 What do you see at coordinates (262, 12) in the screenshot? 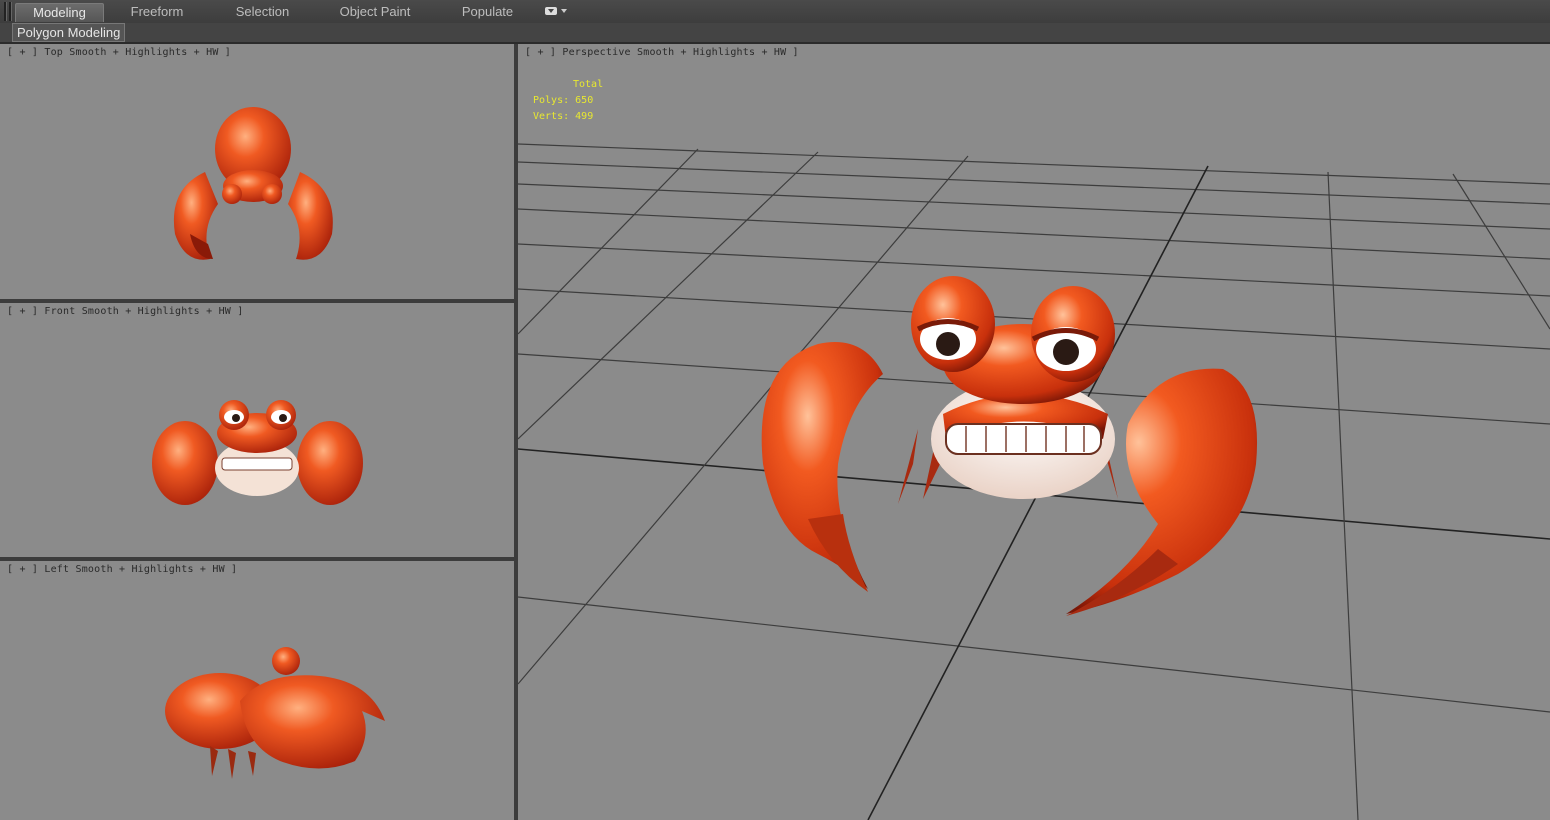
I see `tab-selection: Selection` at bounding box center [262, 12].